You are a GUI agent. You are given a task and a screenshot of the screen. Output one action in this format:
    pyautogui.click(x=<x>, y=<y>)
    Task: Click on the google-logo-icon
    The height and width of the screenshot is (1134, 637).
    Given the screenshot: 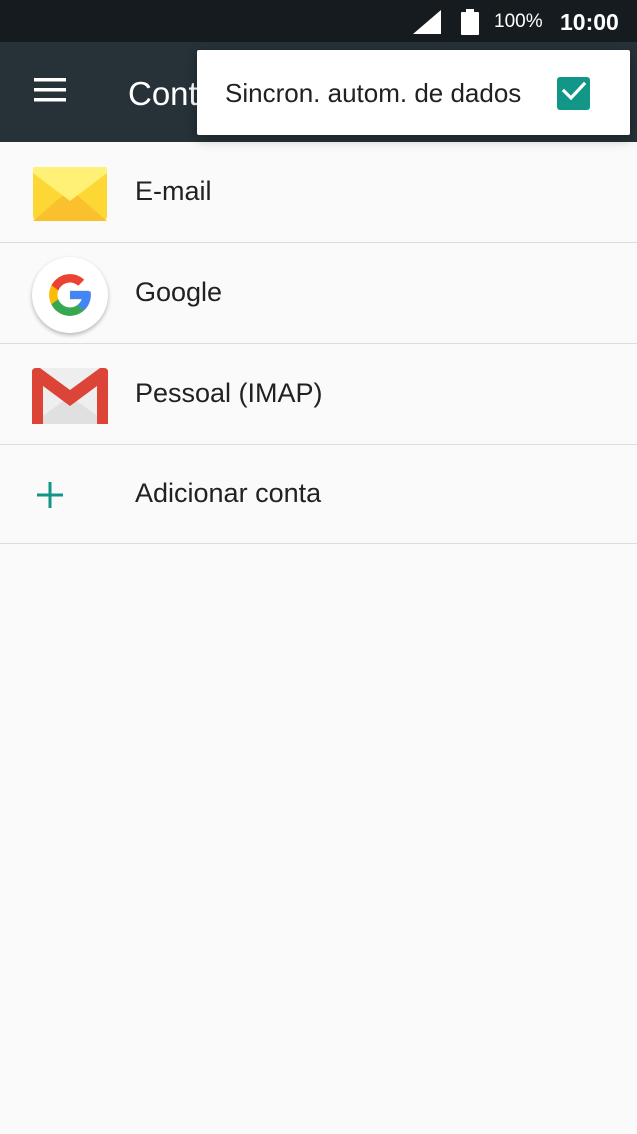 What is the action you would take?
    pyautogui.click(x=70, y=295)
    